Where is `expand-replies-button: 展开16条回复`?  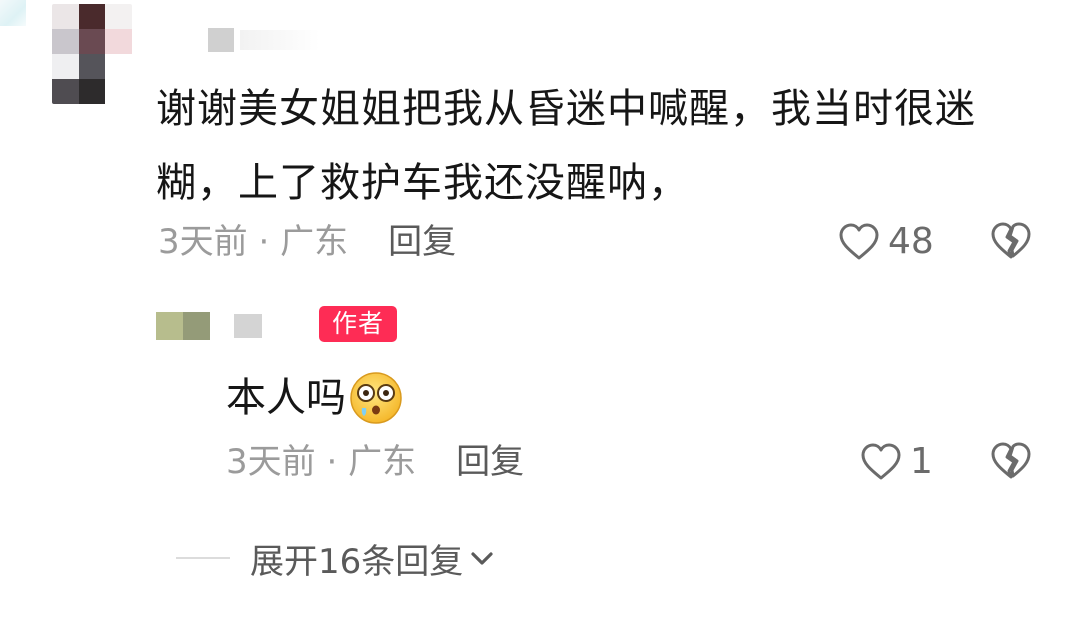 expand-replies-button: 展开16条回复 is located at coordinates (335, 558).